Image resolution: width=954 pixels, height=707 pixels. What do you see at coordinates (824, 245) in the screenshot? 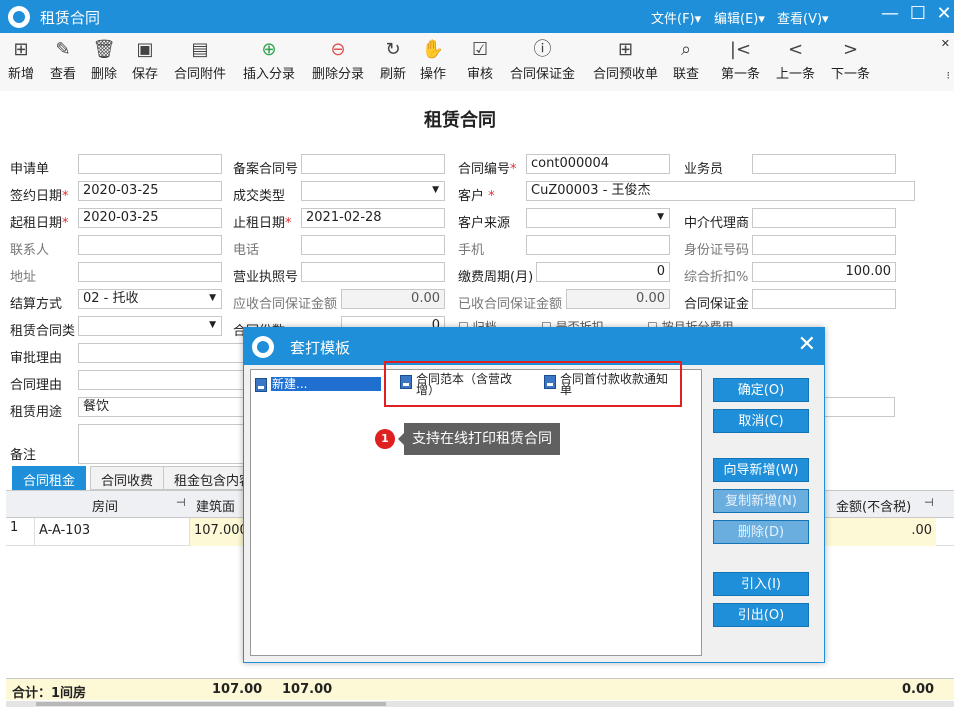
I see `id-no-input` at bounding box center [824, 245].